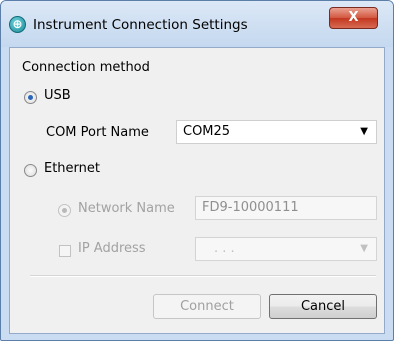 The image size is (394, 341). What do you see at coordinates (30, 170) in the screenshot?
I see `ethernet-radio` at bounding box center [30, 170].